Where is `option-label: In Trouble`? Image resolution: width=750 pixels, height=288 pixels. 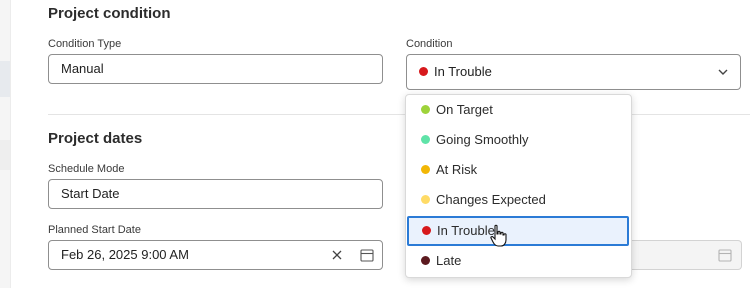
option-label: In Trouble is located at coordinates (466, 230).